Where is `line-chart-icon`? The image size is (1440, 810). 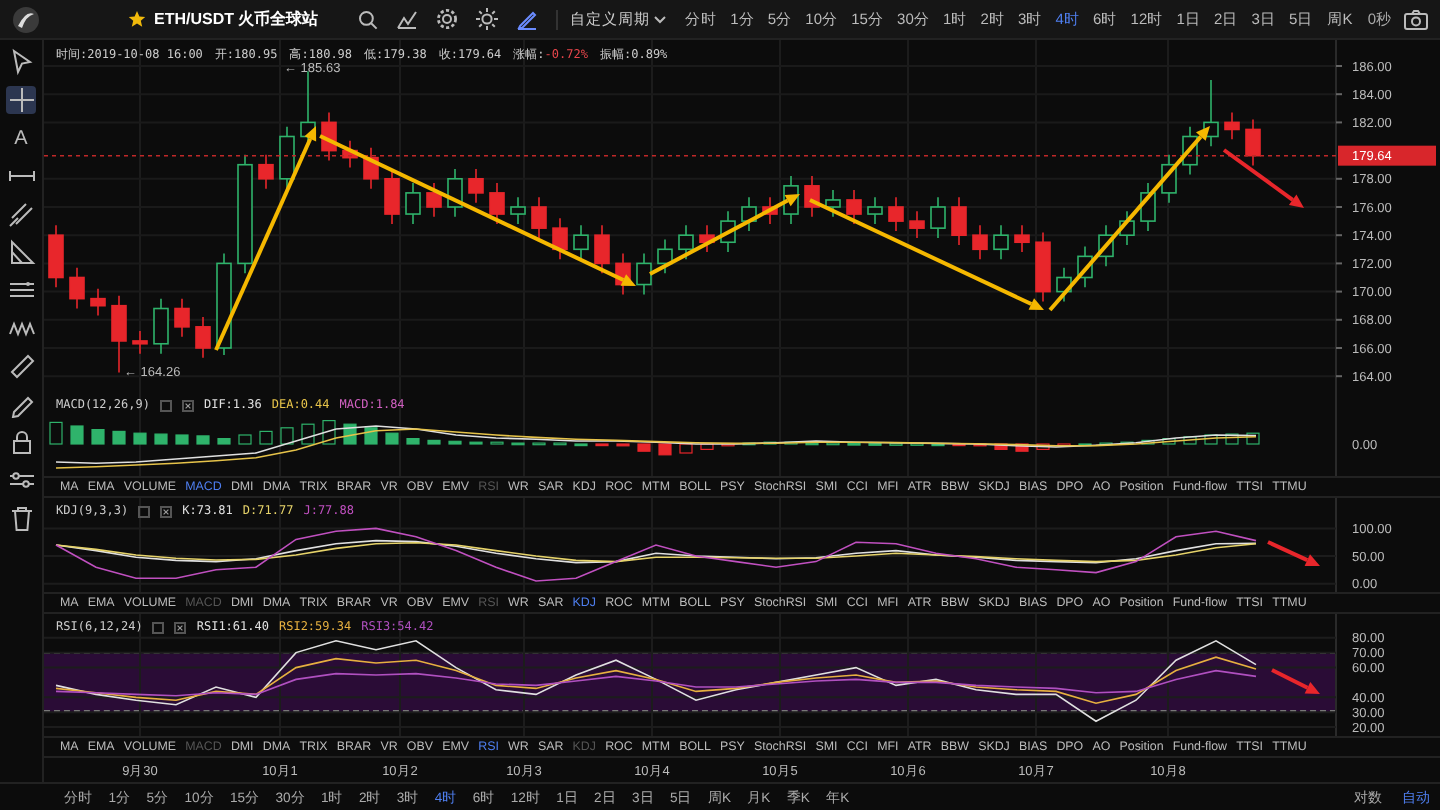
line-chart-icon is located at coordinates (407, 19).